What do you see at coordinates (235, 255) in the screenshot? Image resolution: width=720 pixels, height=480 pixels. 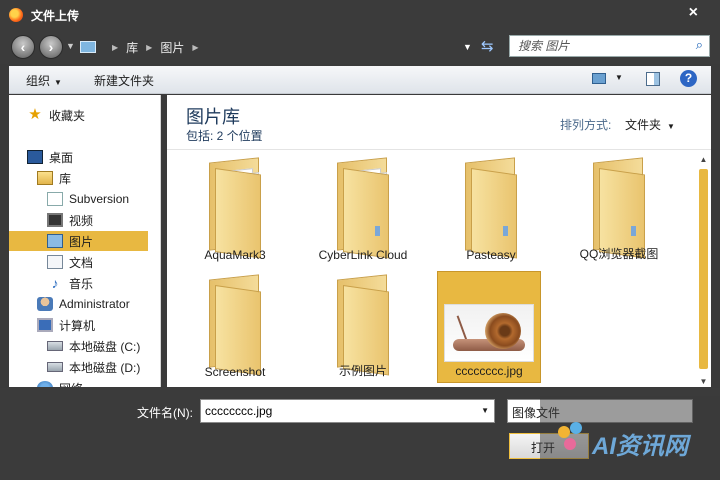 I see `file-name: AquaMark3` at bounding box center [235, 255].